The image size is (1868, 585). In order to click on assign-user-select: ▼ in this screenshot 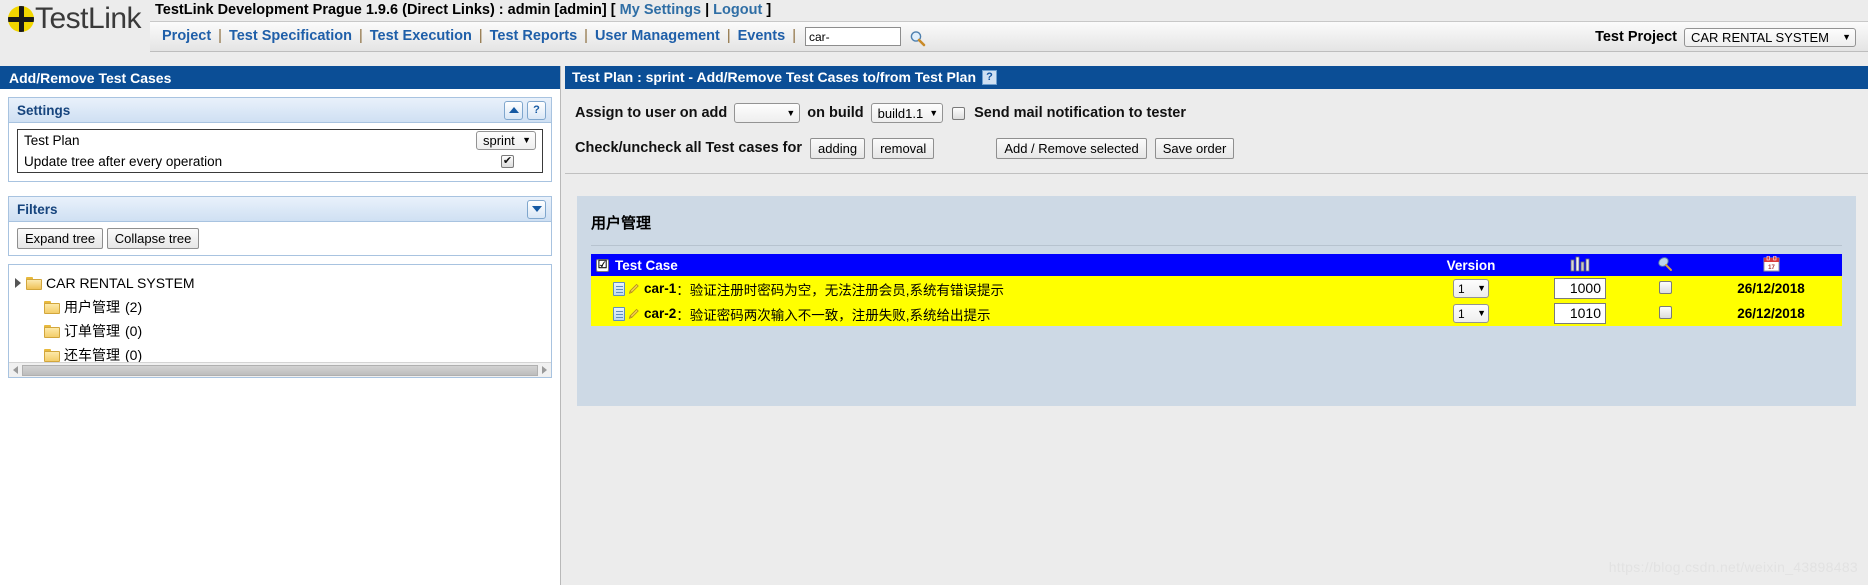, I will do `click(767, 113)`.